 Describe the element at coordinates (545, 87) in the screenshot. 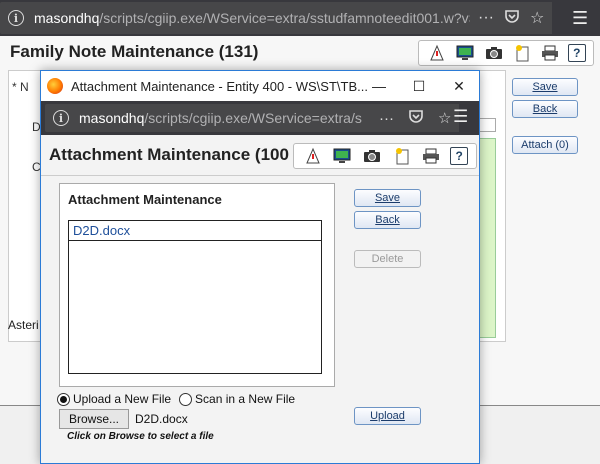

I see `background-save-button: Save` at that location.